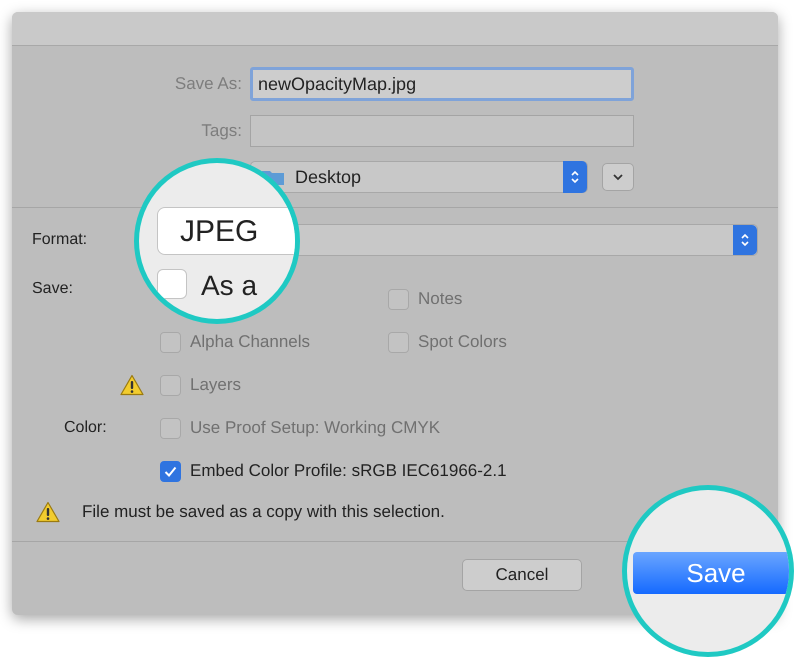  Describe the element at coordinates (53, 289) in the screenshot. I see `field-label: Save:` at that location.